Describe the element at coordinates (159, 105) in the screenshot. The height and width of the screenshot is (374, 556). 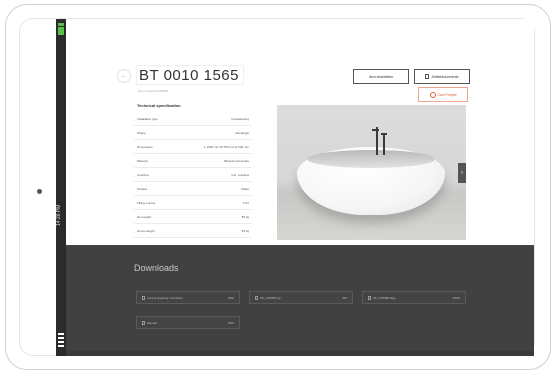
I see `specs-heading: Technical specification` at that location.